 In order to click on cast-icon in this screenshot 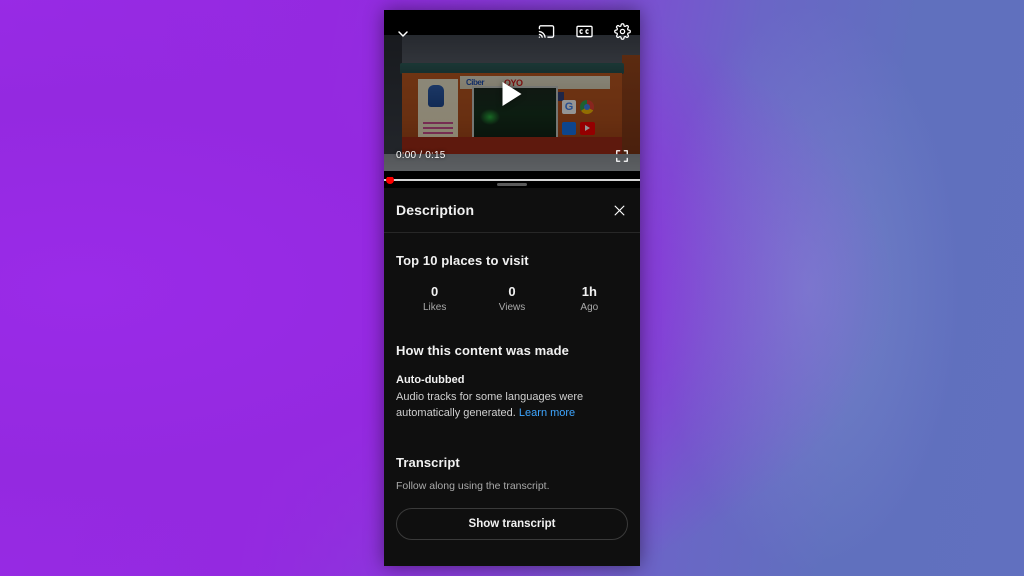, I will do `click(546, 31)`.